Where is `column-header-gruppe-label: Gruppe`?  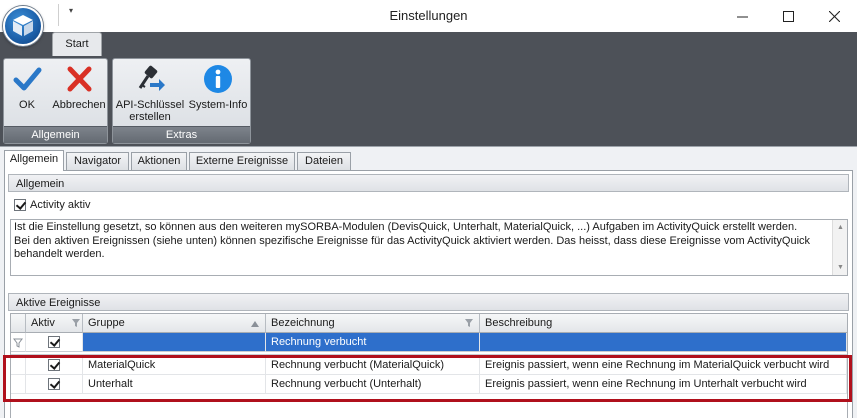 column-header-gruppe-label: Gruppe is located at coordinates (106, 323).